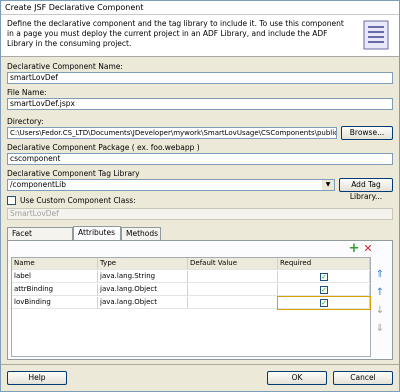 This screenshot has width=400, height=392. What do you see at coordinates (37, 378) in the screenshot?
I see `help-button: Help` at bounding box center [37, 378].